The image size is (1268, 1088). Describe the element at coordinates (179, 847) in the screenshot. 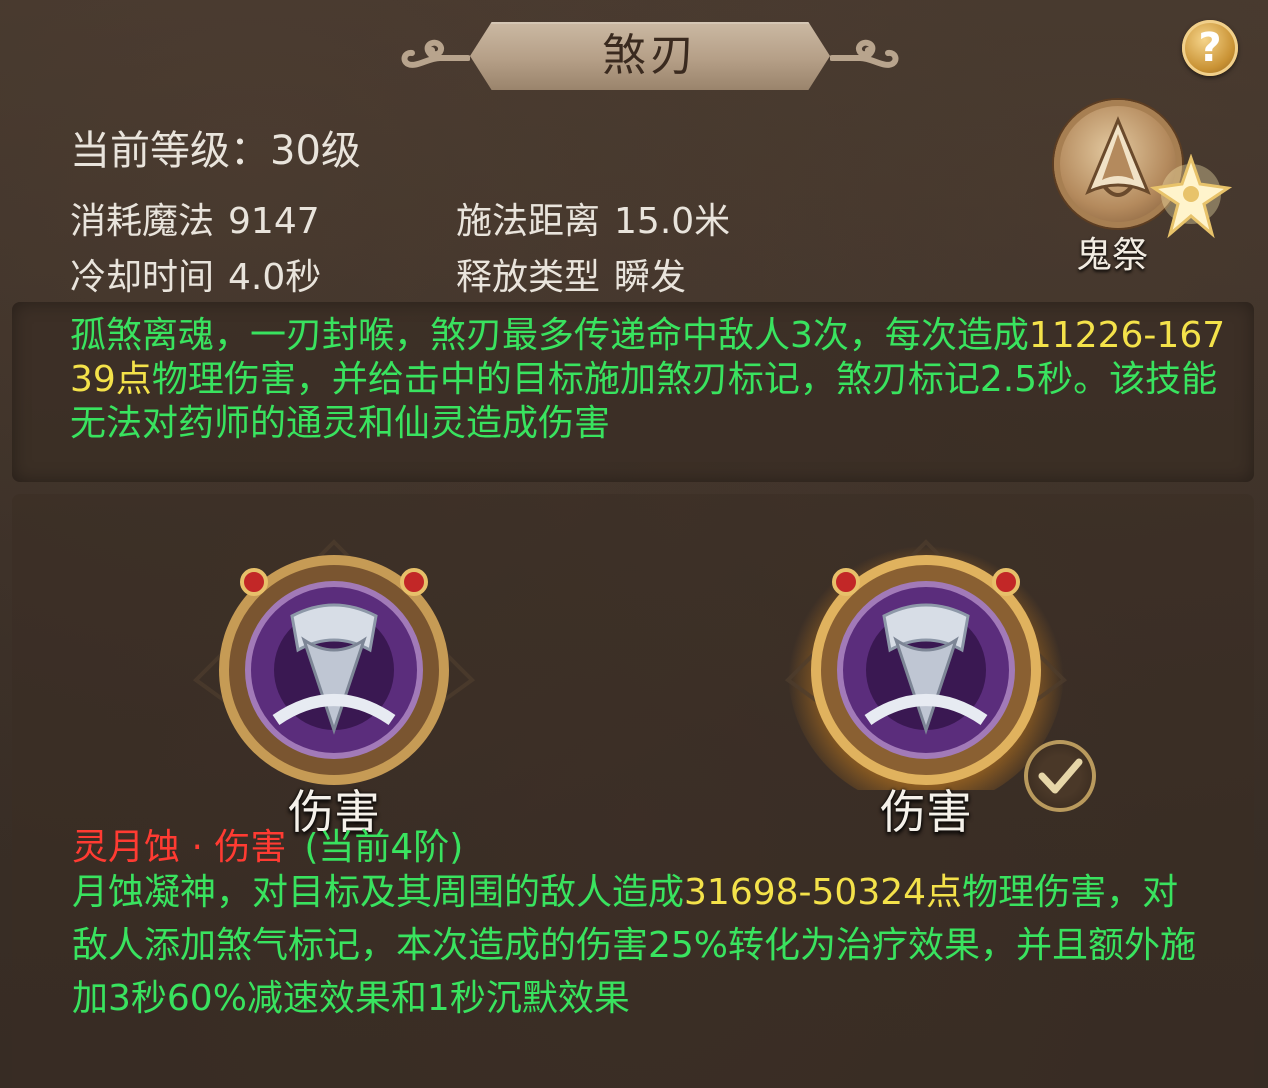

I see `upgrade-name: 灵月蚀 · 伤害` at that location.